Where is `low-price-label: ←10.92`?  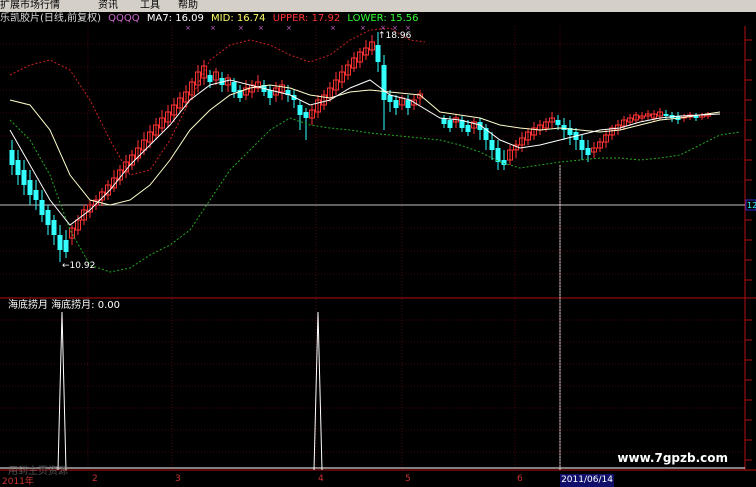 low-price-label: ←10.92 is located at coordinates (78, 266).